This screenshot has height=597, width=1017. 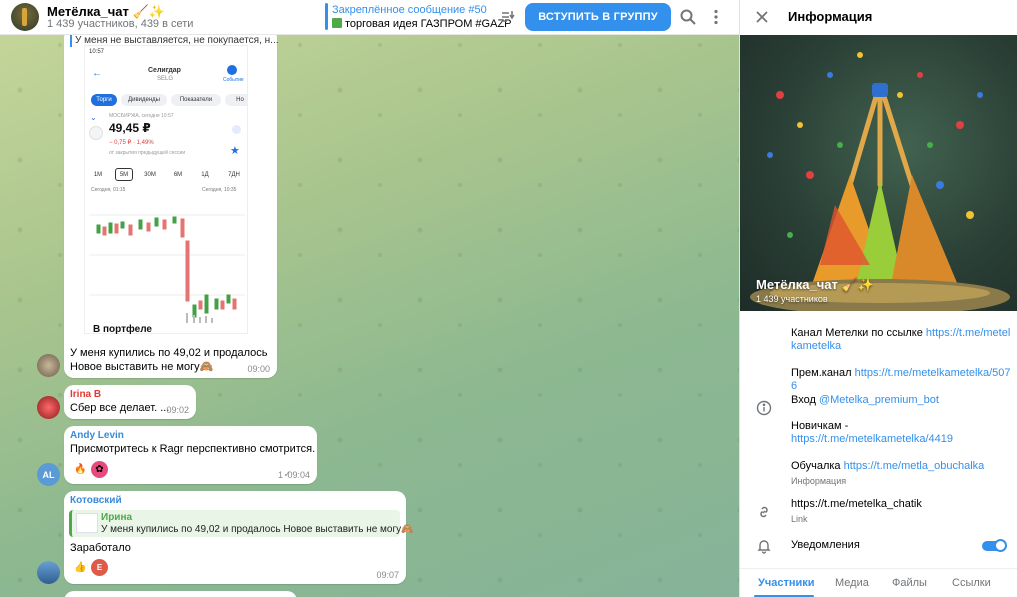 What do you see at coordinates (234, 174) in the screenshot?
I see `timeframe-button: 7ДН` at bounding box center [234, 174].